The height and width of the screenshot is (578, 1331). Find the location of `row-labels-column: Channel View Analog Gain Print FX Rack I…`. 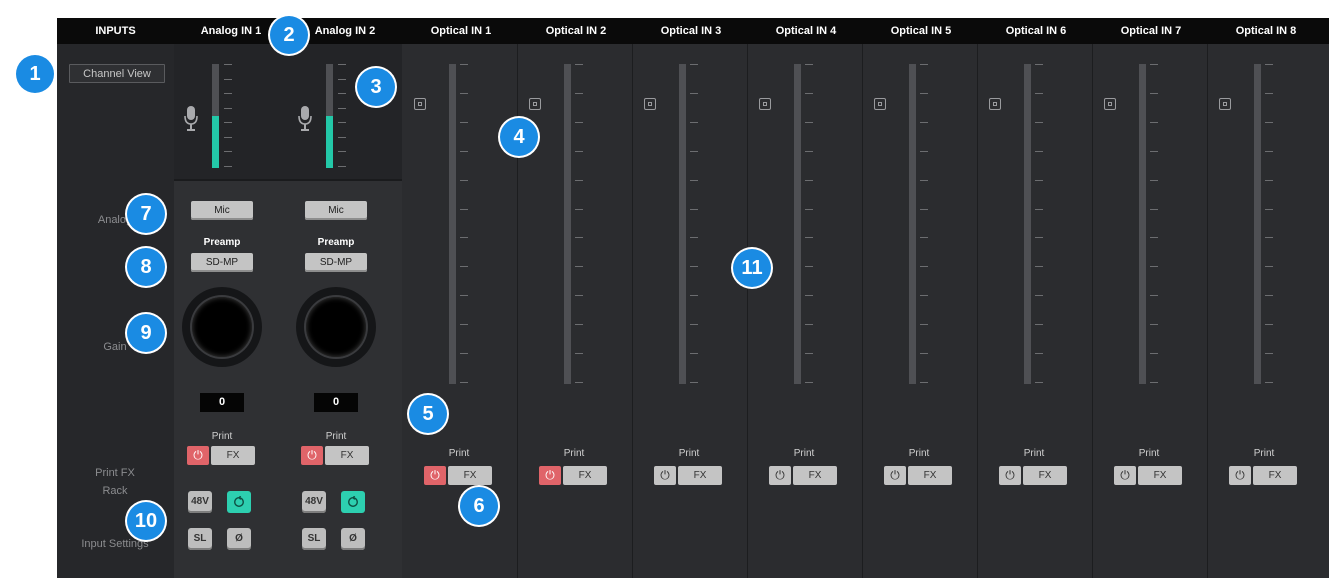

row-labels-column: Channel View Analog Gain Print FX Rack I… is located at coordinates (116, 311).